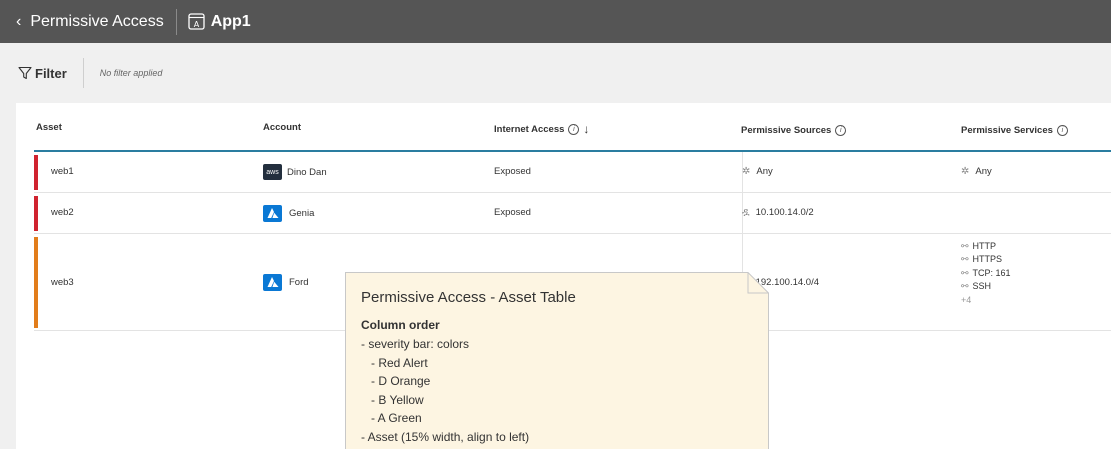 The height and width of the screenshot is (449, 1111). I want to click on column-header-internet-access: Internet Access i ↓, so click(541, 129).